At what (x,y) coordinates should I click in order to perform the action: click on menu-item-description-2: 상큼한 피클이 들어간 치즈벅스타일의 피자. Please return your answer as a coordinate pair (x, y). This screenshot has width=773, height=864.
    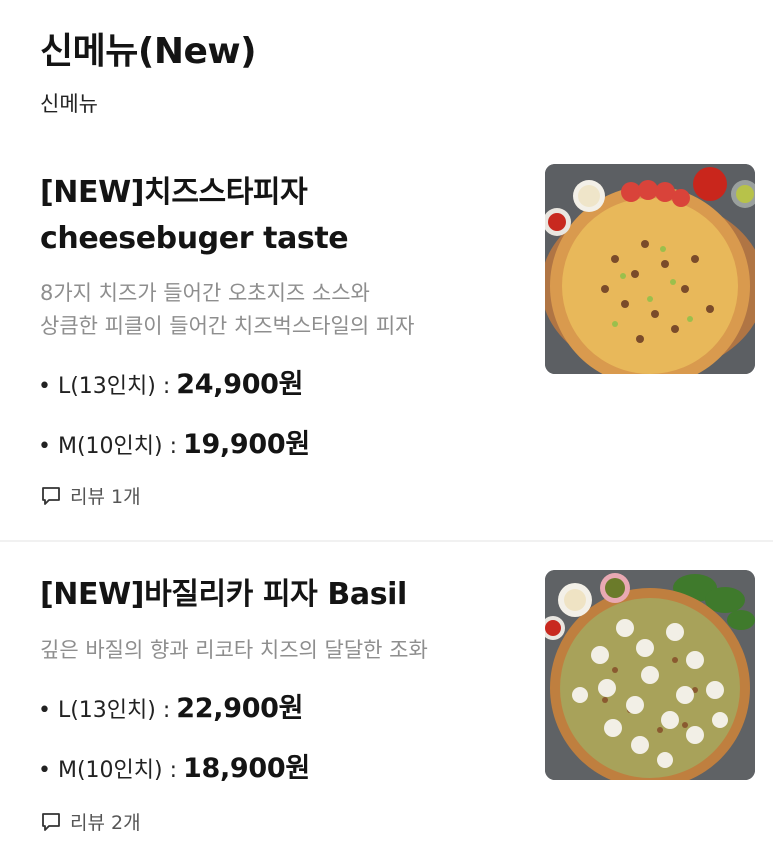
    Looking at the image, I should click on (227, 326).